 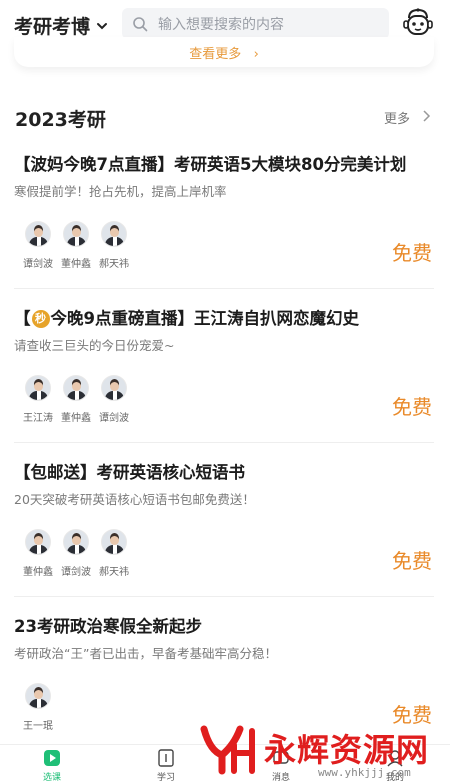 What do you see at coordinates (210, 164) in the screenshot?
I see `course-title: 【波妈今晚7点直播】考研英语5大模块80分完美计划` at bounding box center [210, 164].